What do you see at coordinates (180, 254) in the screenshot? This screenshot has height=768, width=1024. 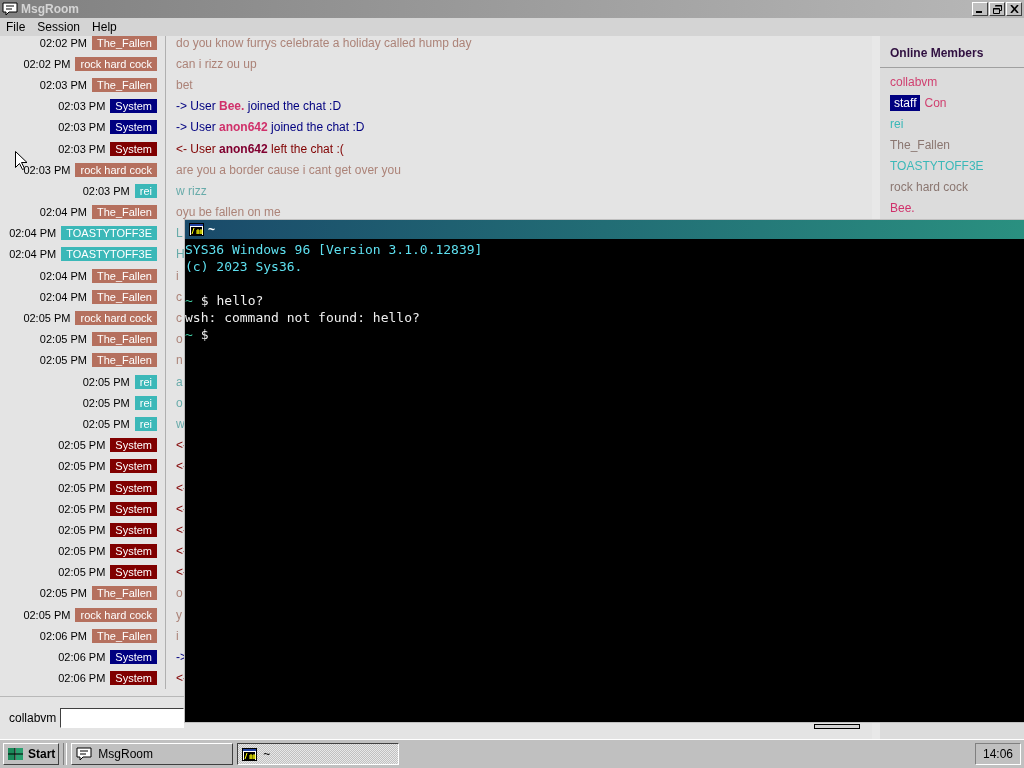 I see `message-text: H` at bounding box center [180, 254].